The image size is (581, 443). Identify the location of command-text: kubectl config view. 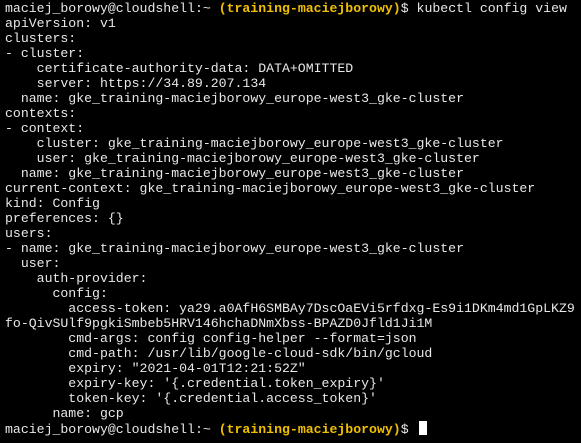
(491, 8).